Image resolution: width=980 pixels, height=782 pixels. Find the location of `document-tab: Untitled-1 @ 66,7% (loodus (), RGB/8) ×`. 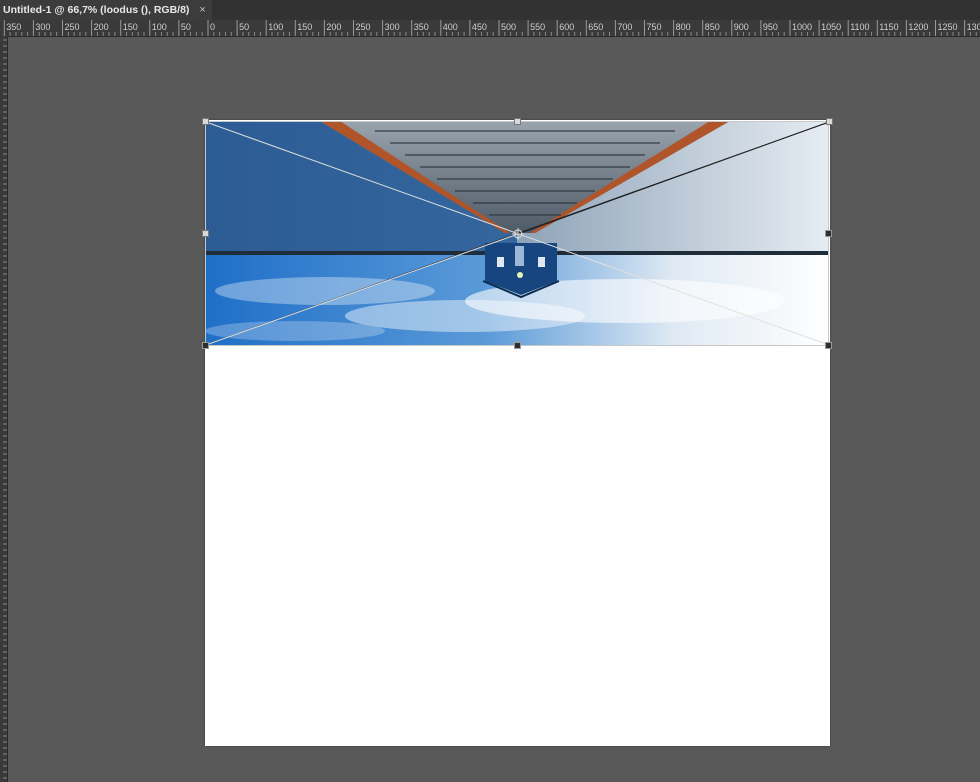

document-tab: Untitled-1 @ 66,7% (loodus (), RGB/8) × is located at coordinates (106, 10).